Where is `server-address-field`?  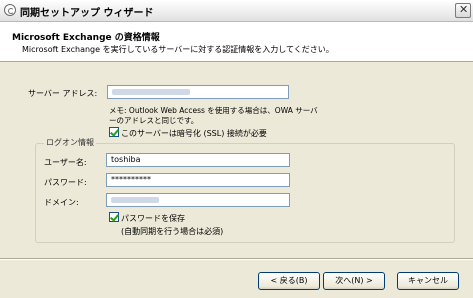 server-address-field is located at coordinates (198, 92).